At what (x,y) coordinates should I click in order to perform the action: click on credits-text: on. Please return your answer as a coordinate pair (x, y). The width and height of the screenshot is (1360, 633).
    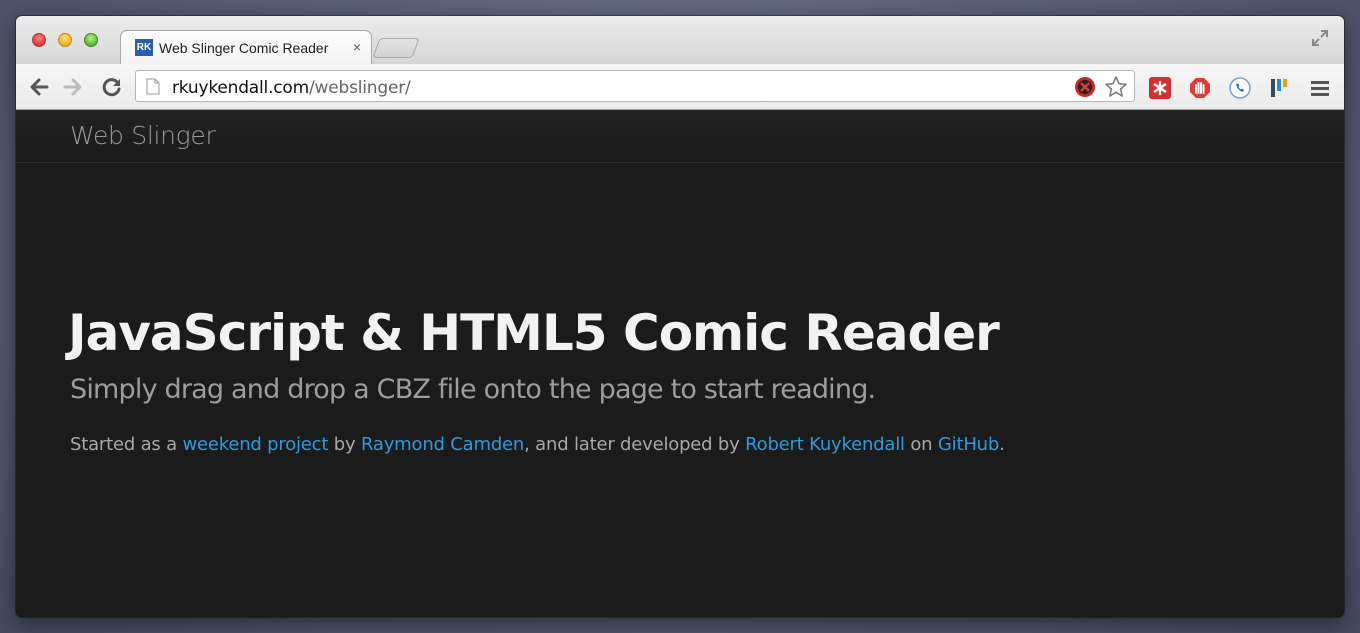
    Looking at the image, I should click on (921, 444).